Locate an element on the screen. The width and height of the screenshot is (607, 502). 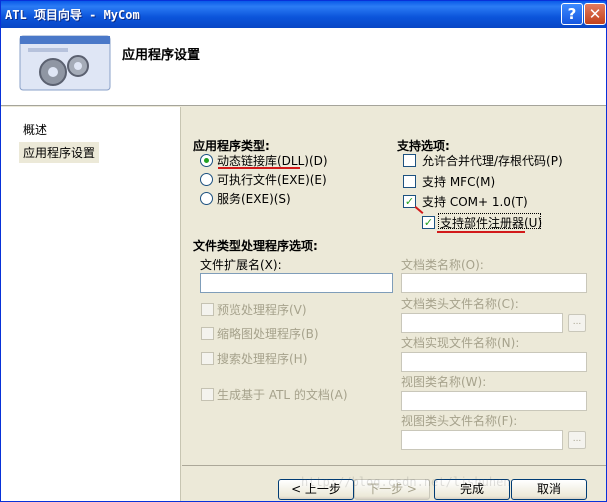
checkbox-mfc is located at coordinates (409, 181).